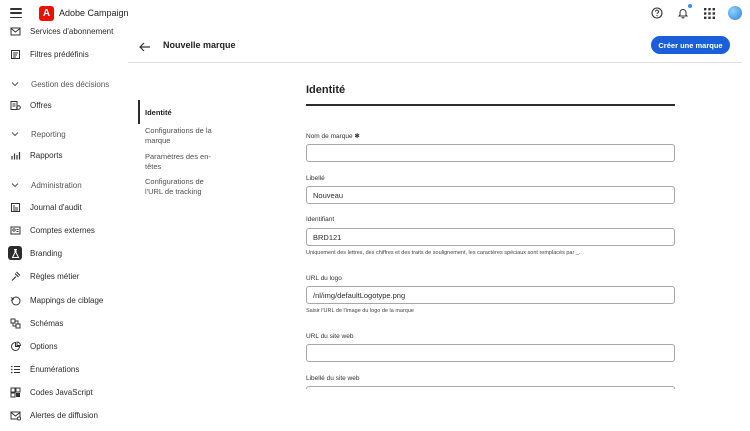 This screenshot has width=750, height=431. I want to click on mapping-icon, so click(15, 300).